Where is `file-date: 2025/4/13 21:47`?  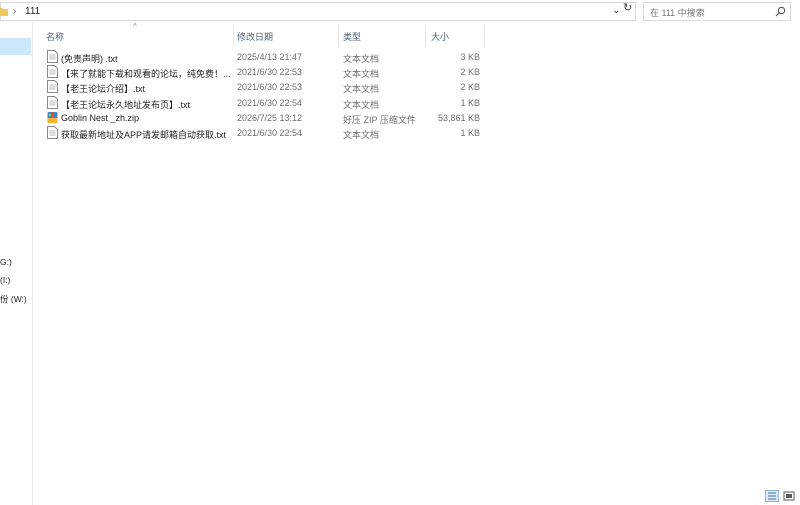
file-date: 2025/4/13 21:47 is located at coordinates (270, 57).